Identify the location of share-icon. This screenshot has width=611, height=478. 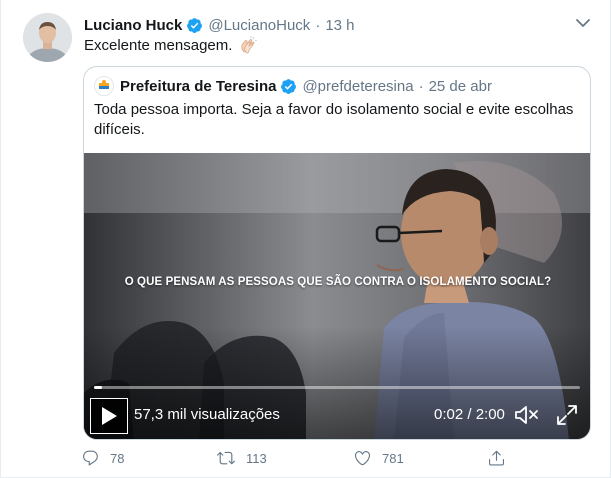
(496, 458).